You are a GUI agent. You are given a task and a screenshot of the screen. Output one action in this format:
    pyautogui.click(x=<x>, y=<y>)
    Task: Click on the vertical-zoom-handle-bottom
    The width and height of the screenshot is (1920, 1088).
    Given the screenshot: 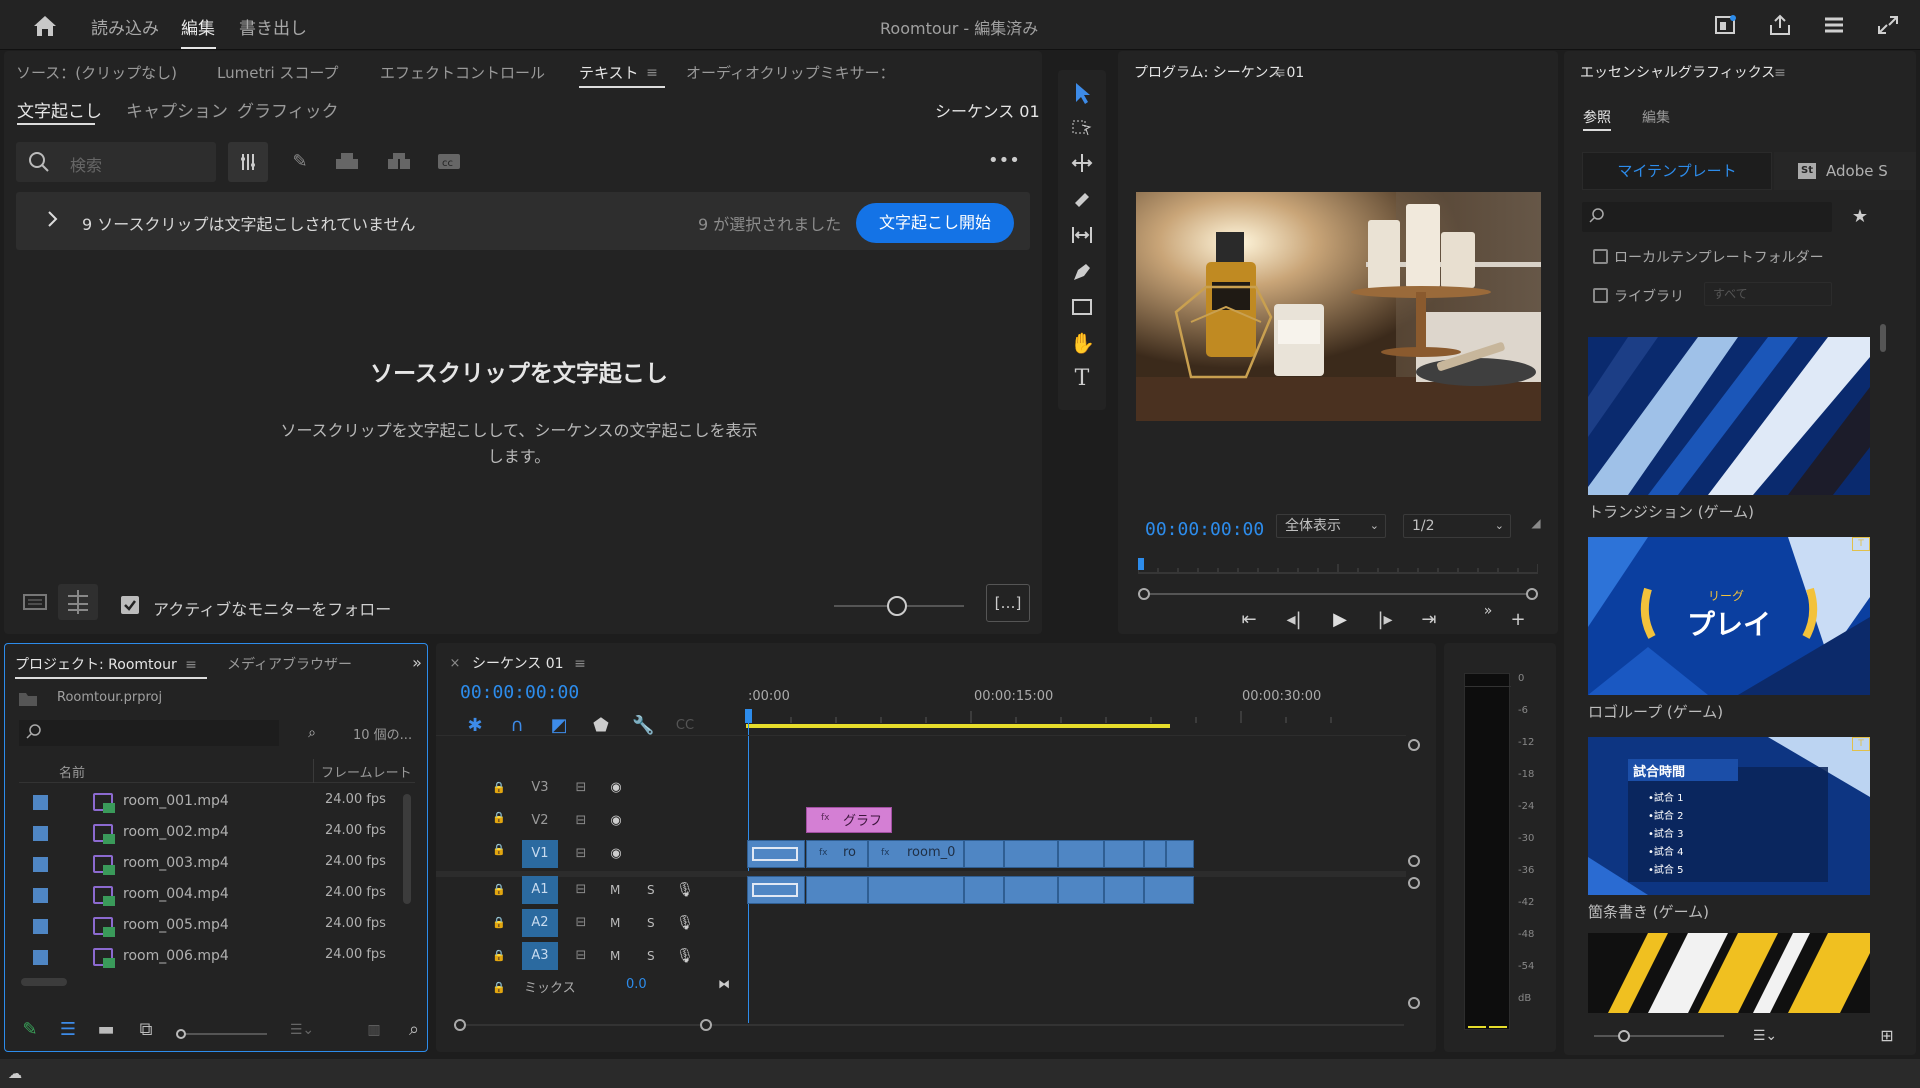 What is the action you would take?
    pyautogui.click(x=1414, y=1003)
    